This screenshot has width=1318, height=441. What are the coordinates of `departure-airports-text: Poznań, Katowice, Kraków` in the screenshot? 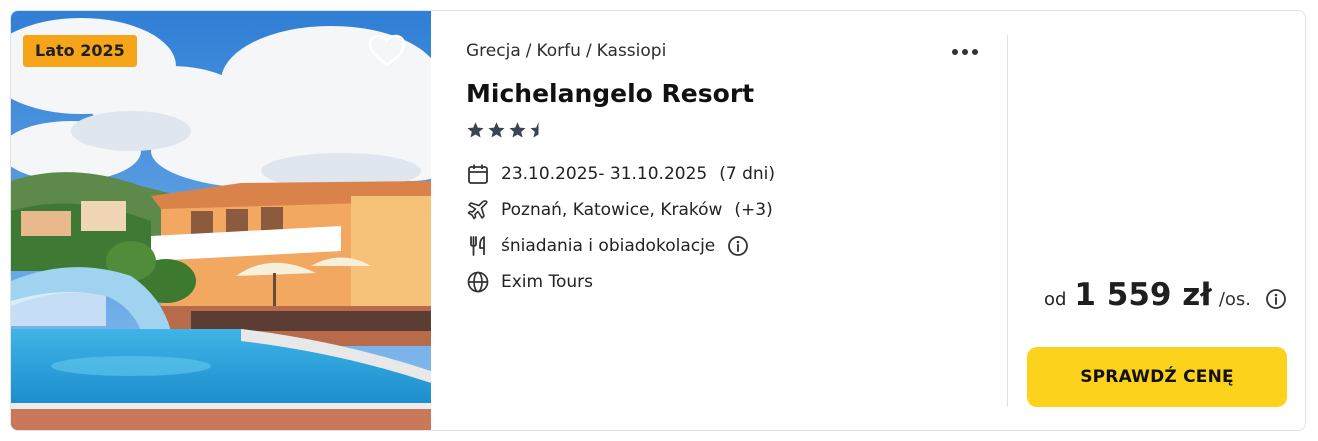 It's located at (612, 210).